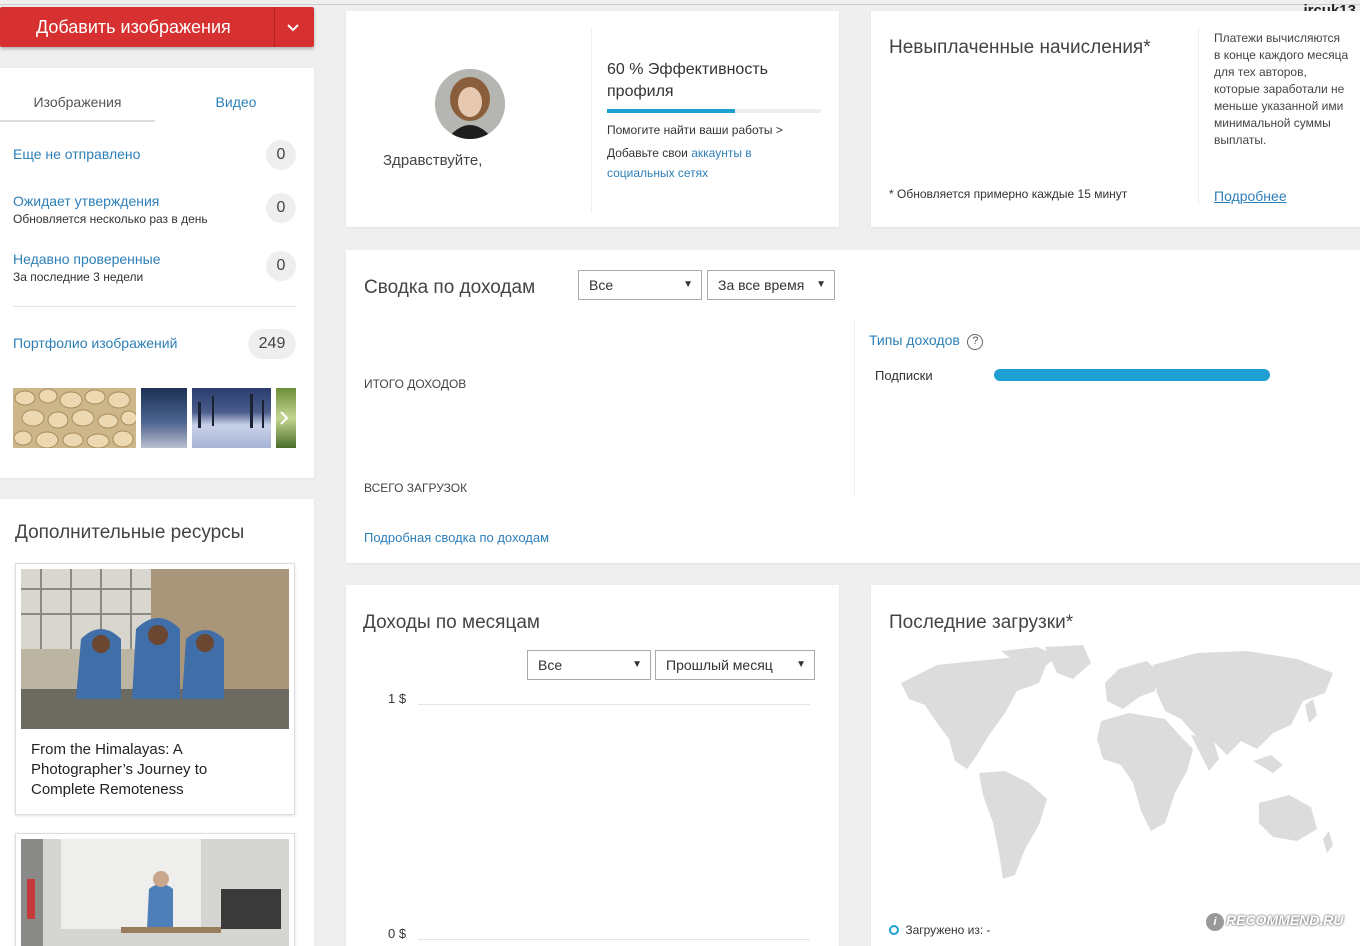  I want to click on earnings-type-select: Все ▼, so click(640, 285).